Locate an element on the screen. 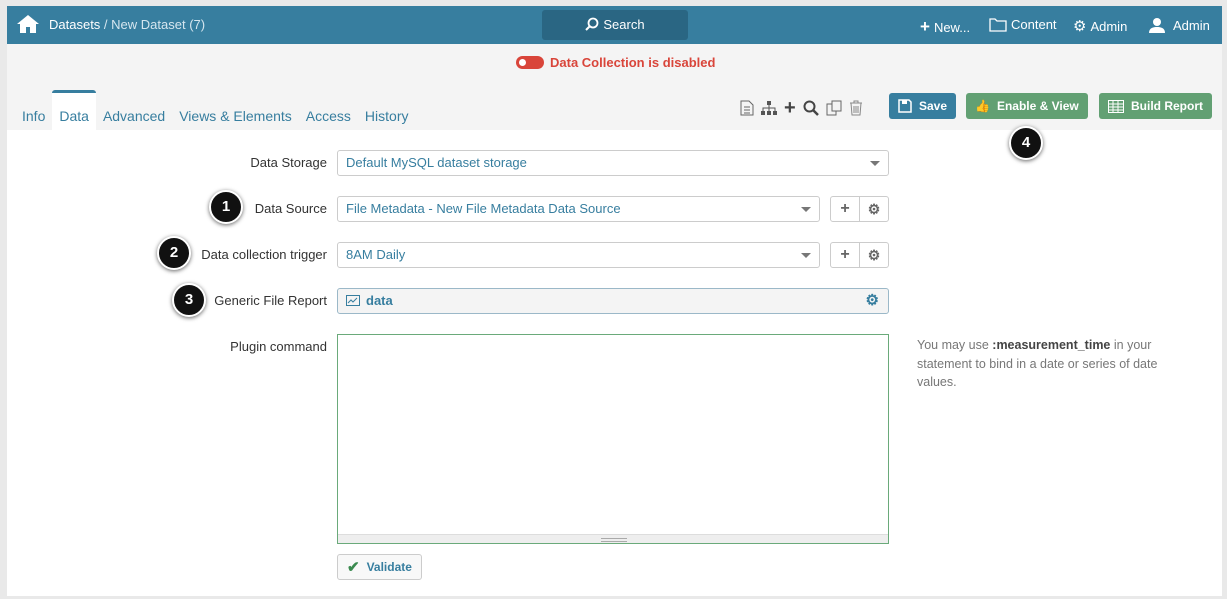 The height and width of the screenshot is (599, 1227). toolbar-icons: + is located at coordinates (801, 108).